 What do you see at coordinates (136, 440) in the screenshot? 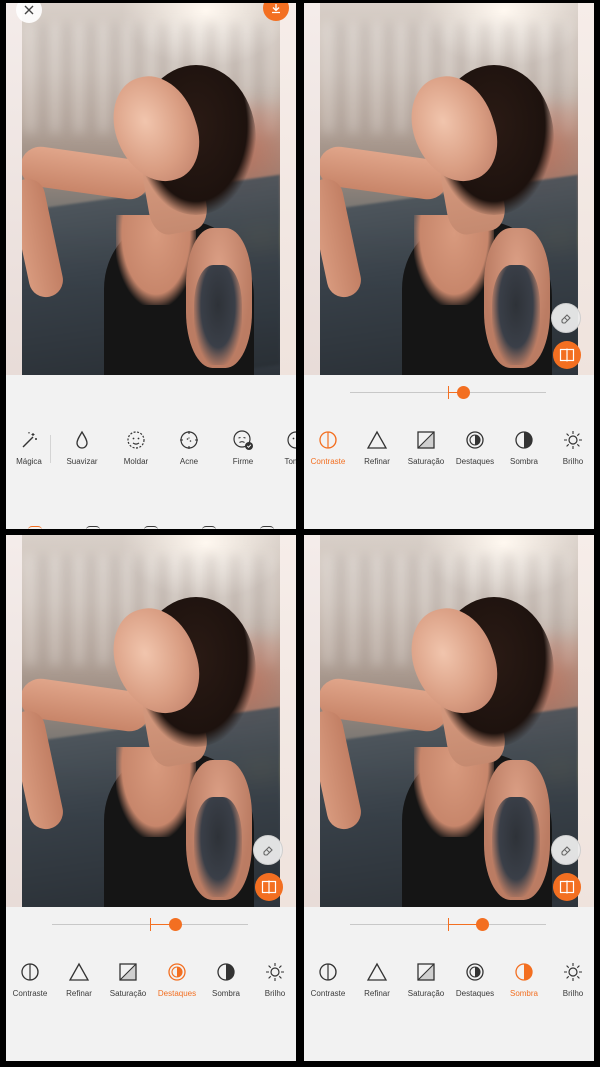
I see `face-shape-icon` at bounding box center [136, 440].